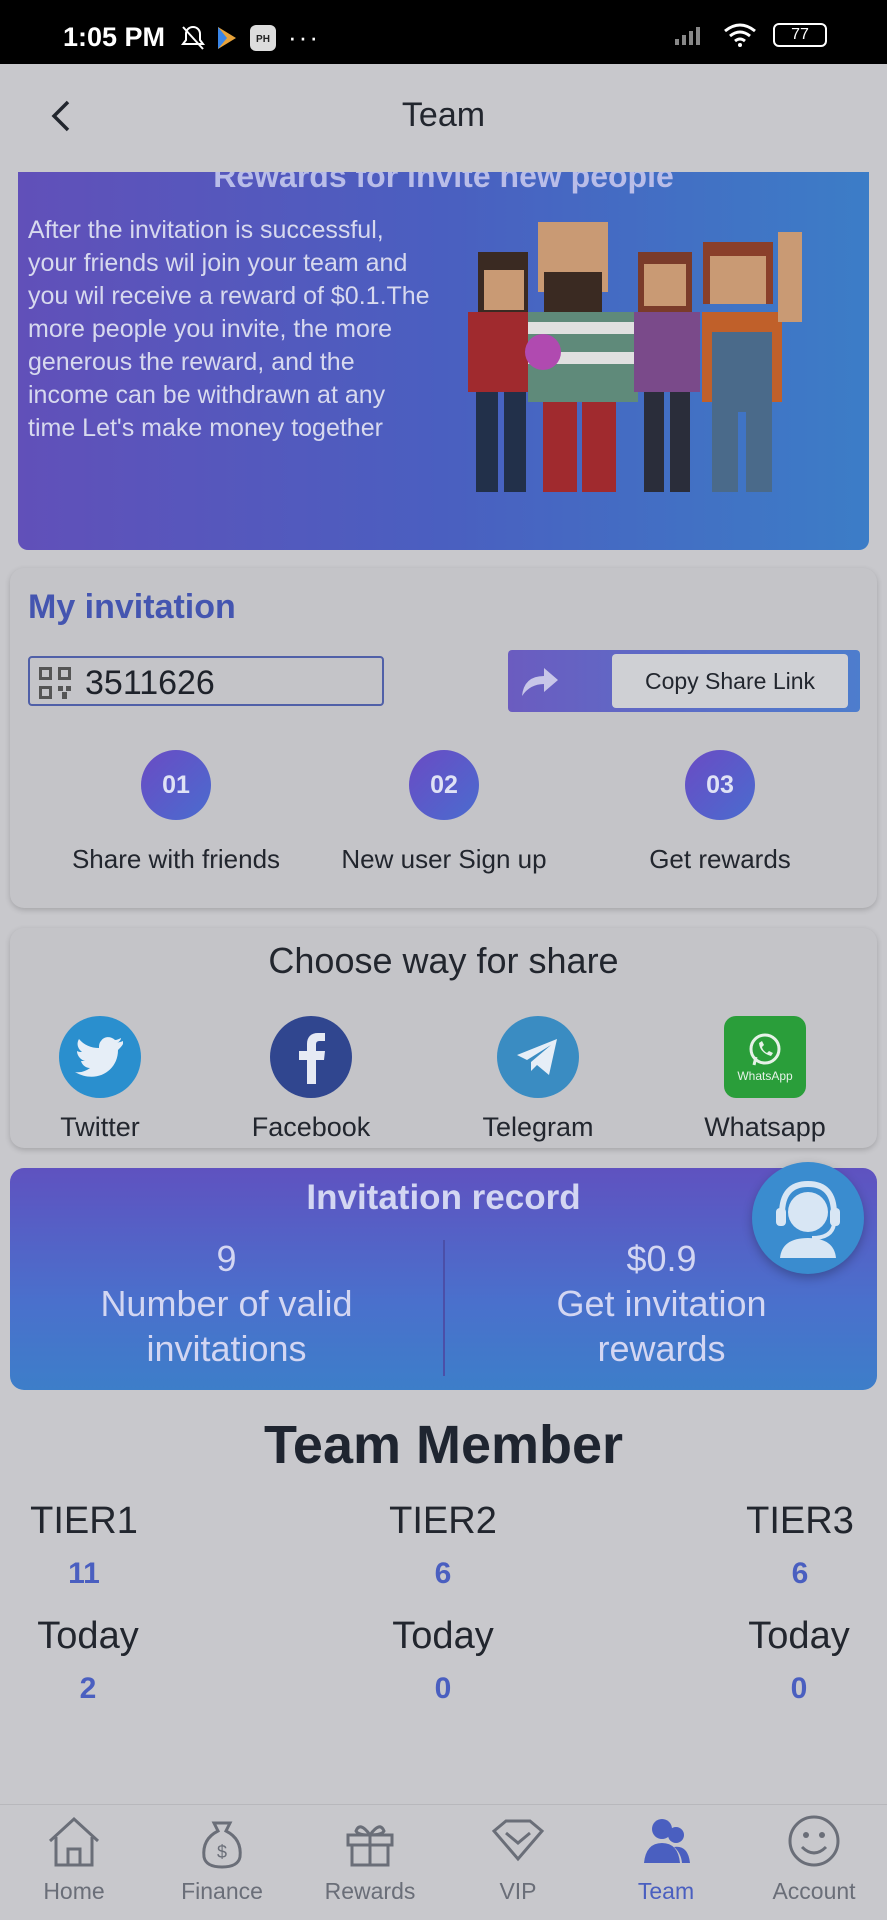 This screenshot has width=887, height=1920. Describe the element at coordinates (661, 1303) in the screenshot. I see `invitation-rewards-label: Get invitation` at that location.